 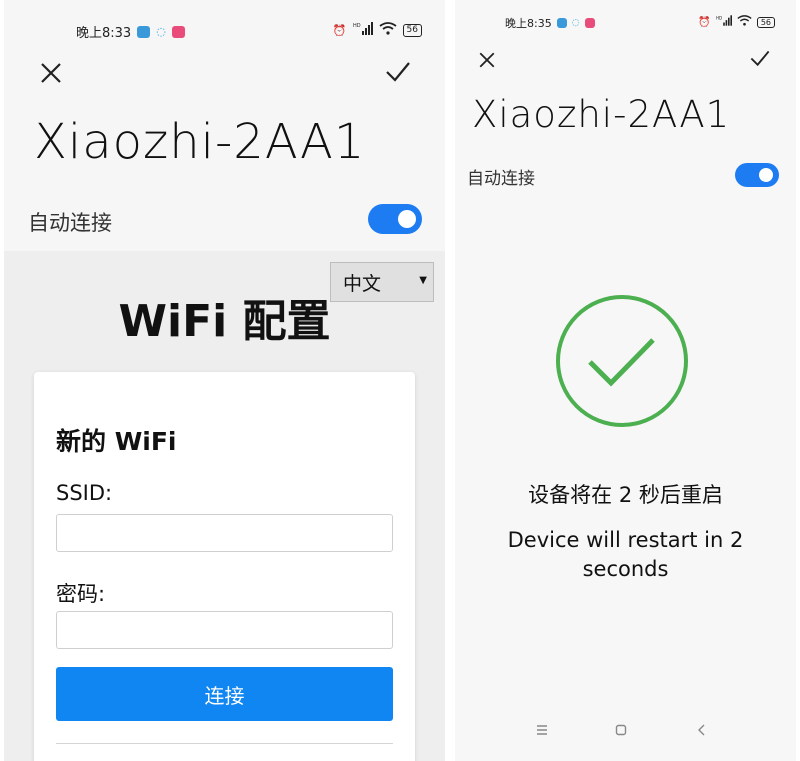 I want to click on status-bar: 晚上8:33 ◌ ⏰ HD 56, so click(x=224, y=29).